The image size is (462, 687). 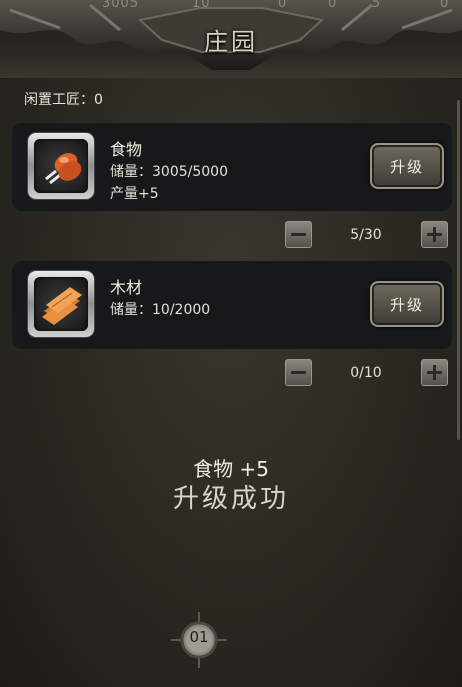 I want to click on page-number: 01, so click(x=199, y=637).